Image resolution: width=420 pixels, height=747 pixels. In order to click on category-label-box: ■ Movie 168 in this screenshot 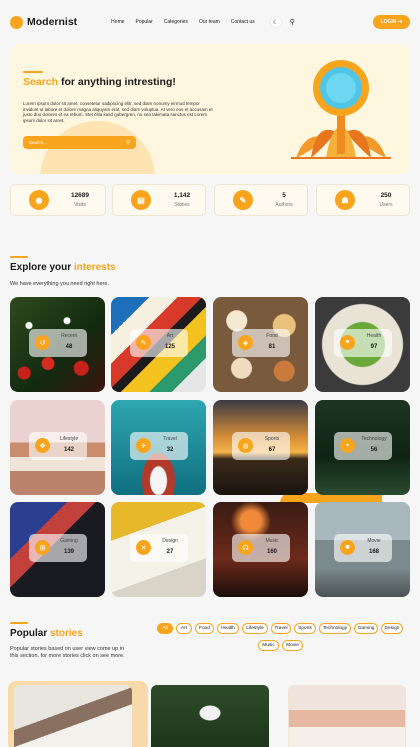, I will do `click(363, 548)`.